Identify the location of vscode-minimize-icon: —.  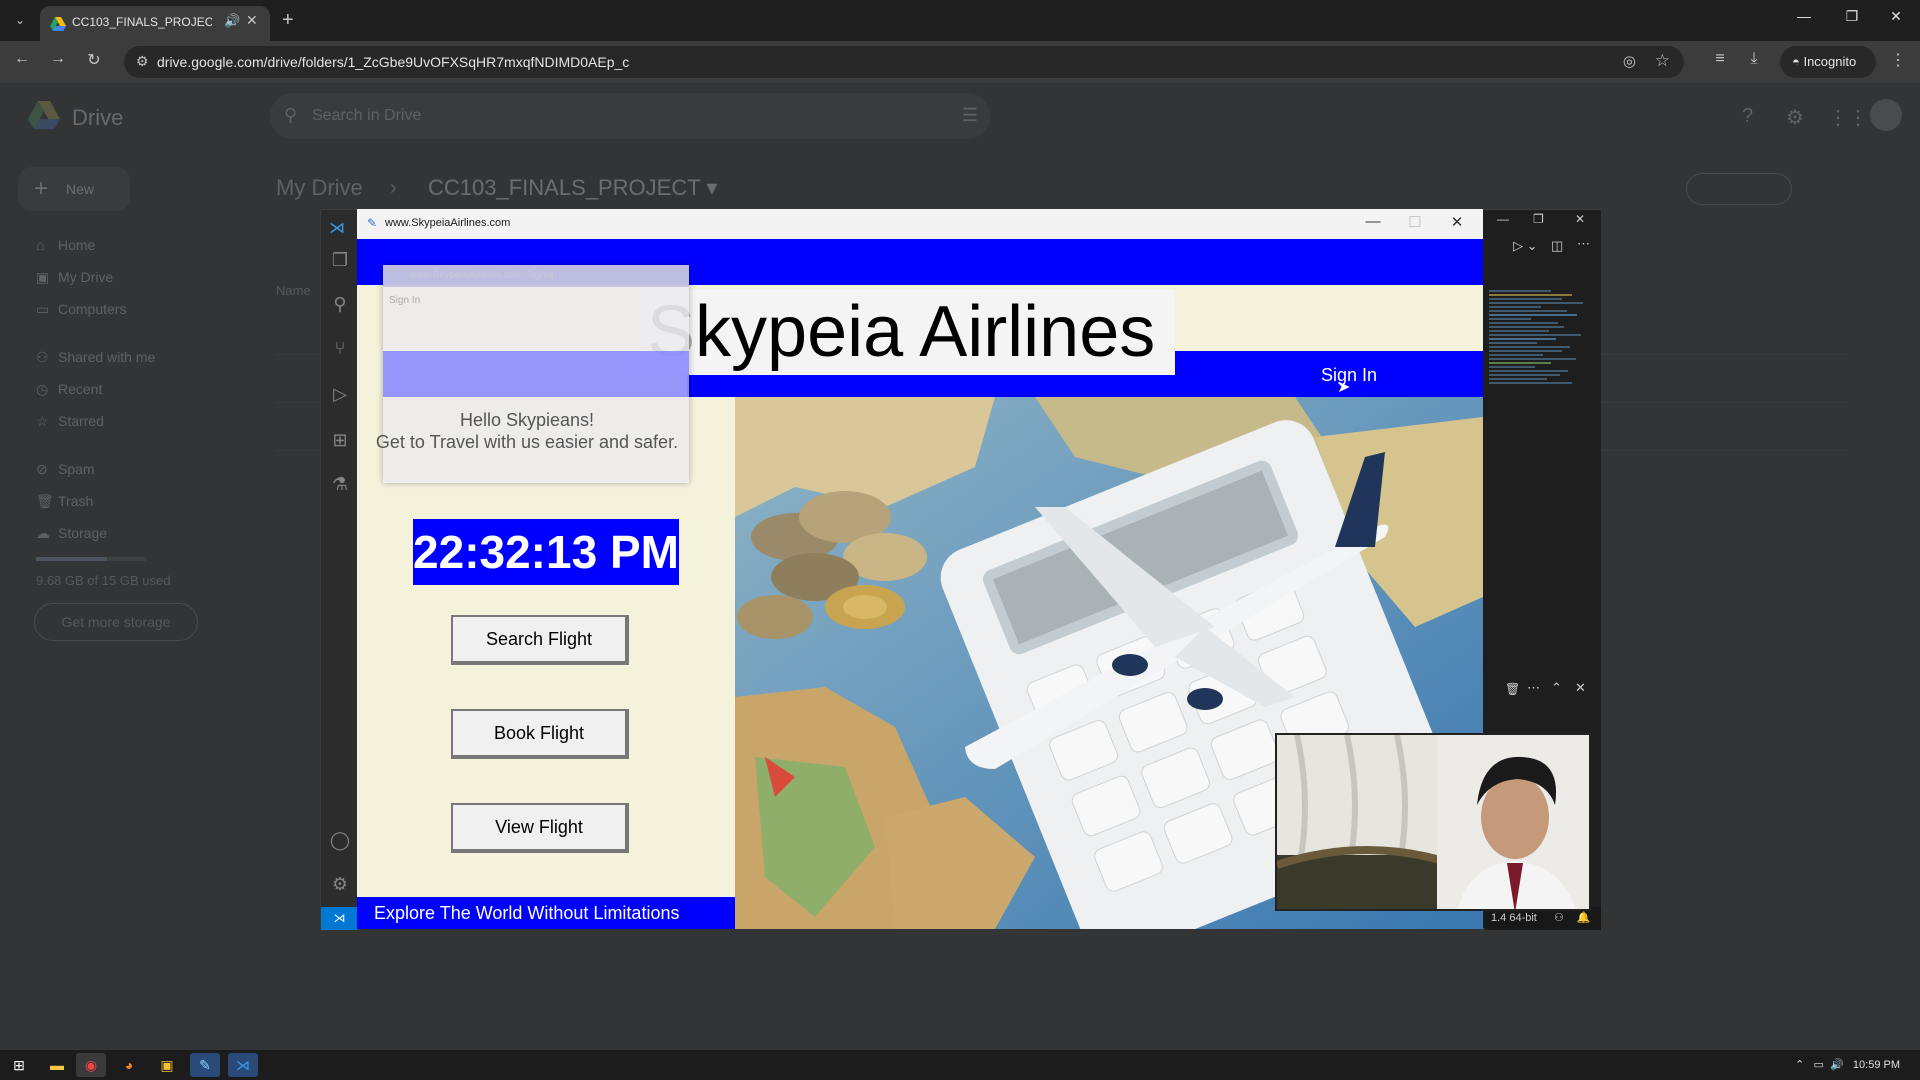
(1503, 219).